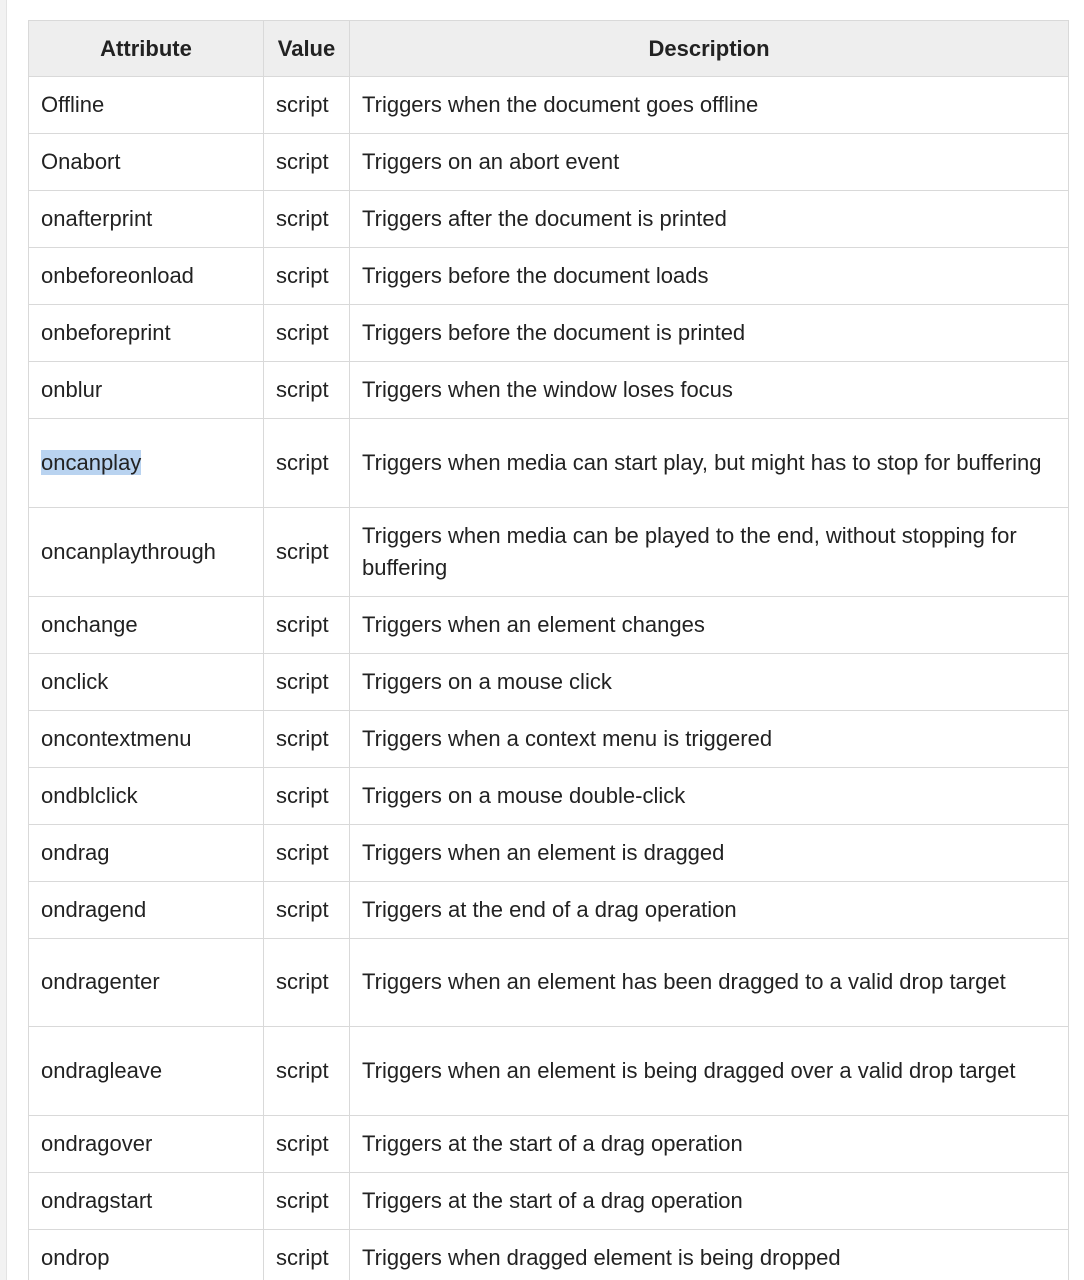  I want to click on attribute-name: oncanplaythrough, so click(128, 551).